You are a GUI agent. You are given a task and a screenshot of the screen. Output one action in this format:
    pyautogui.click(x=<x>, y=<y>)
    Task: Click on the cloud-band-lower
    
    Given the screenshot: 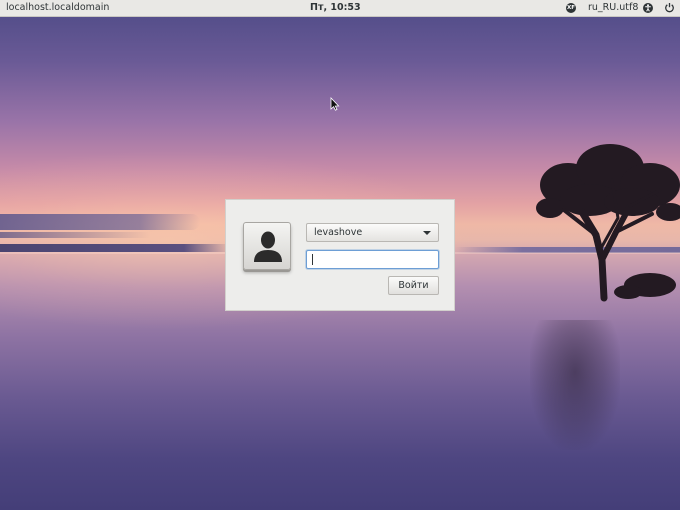 What is the action you would take?
    pyautogui.click(x=75, y=235)
    